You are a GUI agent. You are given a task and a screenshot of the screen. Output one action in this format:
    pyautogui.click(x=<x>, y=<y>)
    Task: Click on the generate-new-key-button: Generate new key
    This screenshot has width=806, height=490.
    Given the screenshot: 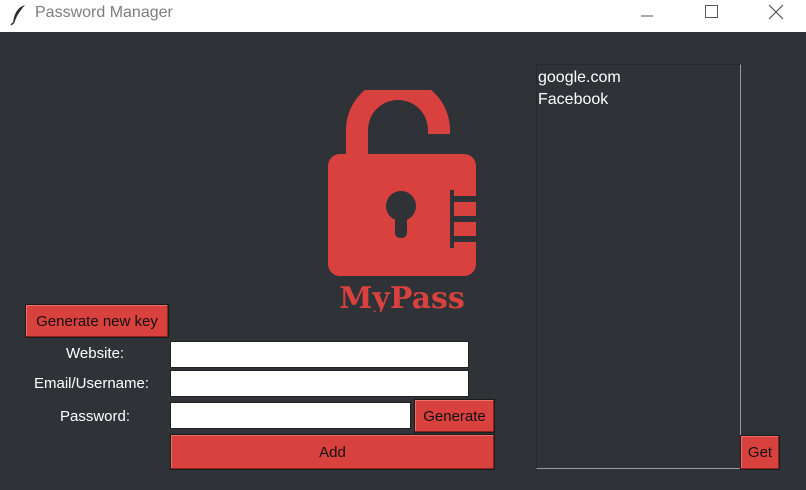 What is the action you would take?
    pyautogui.click(x=97, y=321)
    